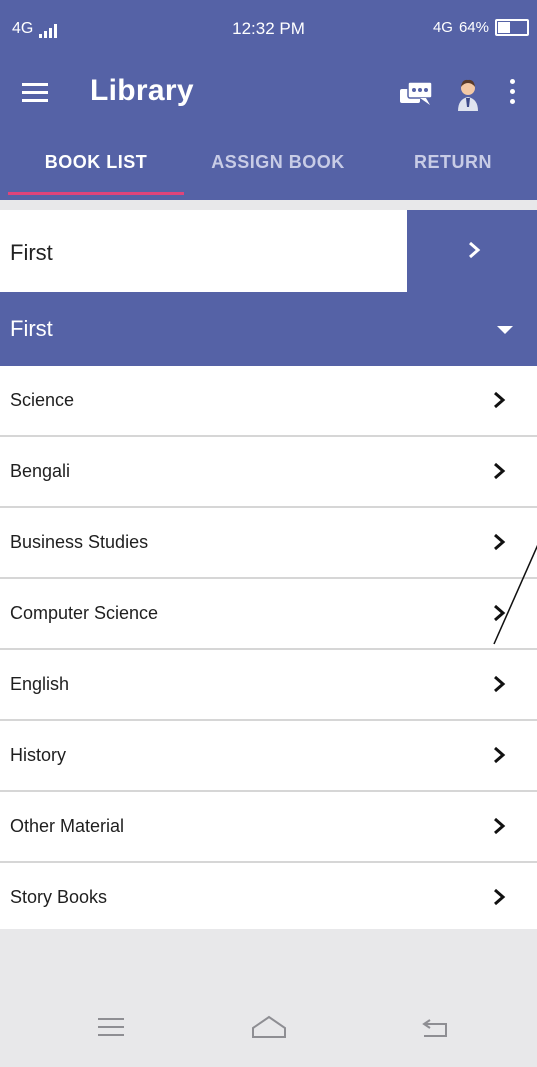 Image resolution: width=537 pixels, height=1067 pixels. I want to click on subject-label: Computer Science, so click(84, 613).